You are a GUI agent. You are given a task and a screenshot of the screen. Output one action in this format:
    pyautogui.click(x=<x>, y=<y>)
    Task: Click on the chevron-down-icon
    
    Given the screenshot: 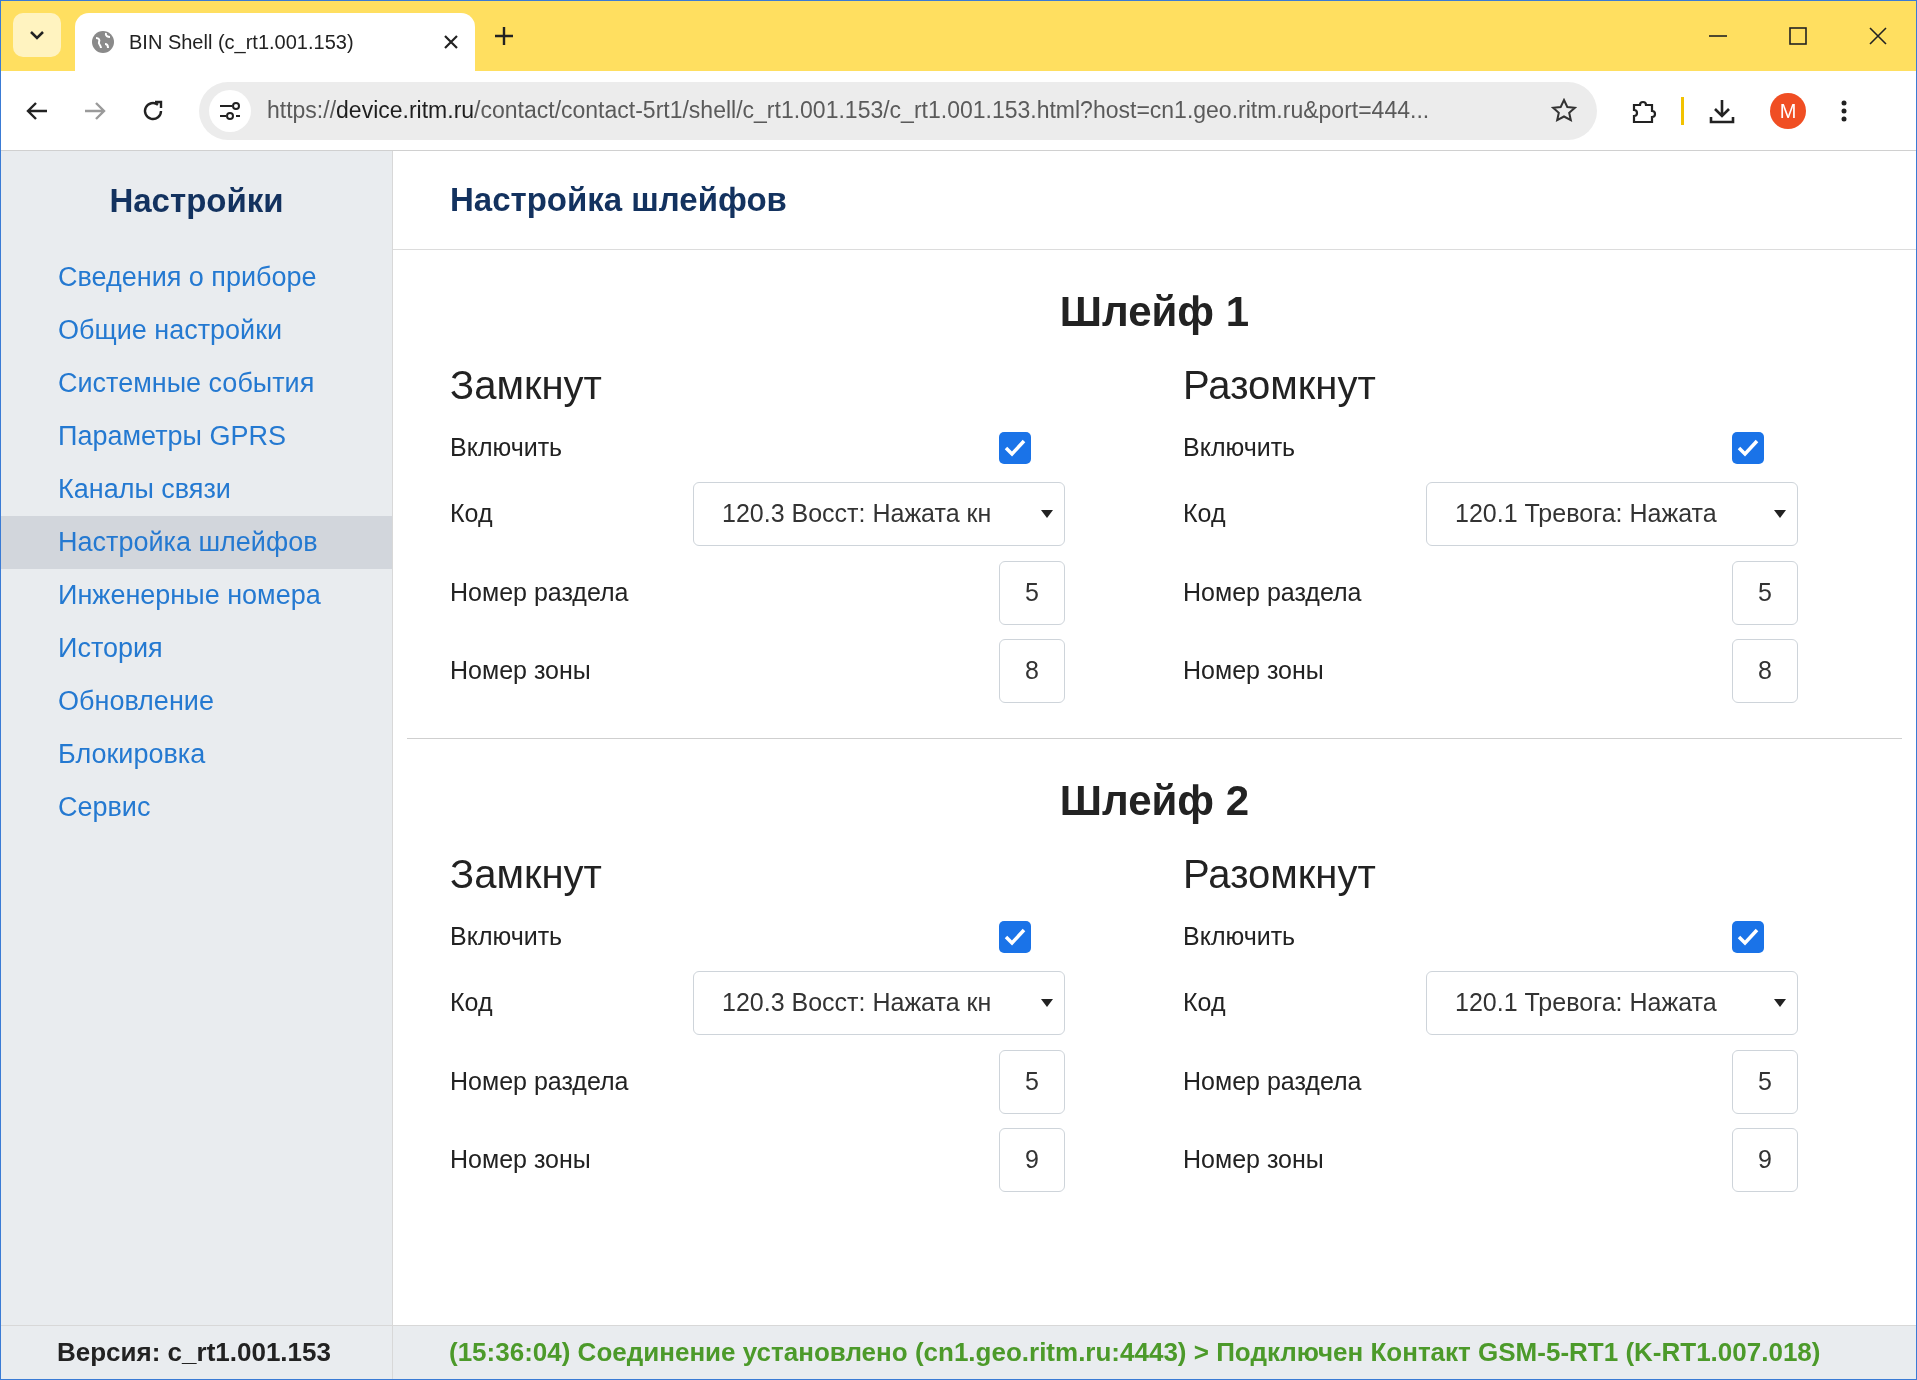 What is the action you would take?
    pyautogui.click(x=37, y=35)
    